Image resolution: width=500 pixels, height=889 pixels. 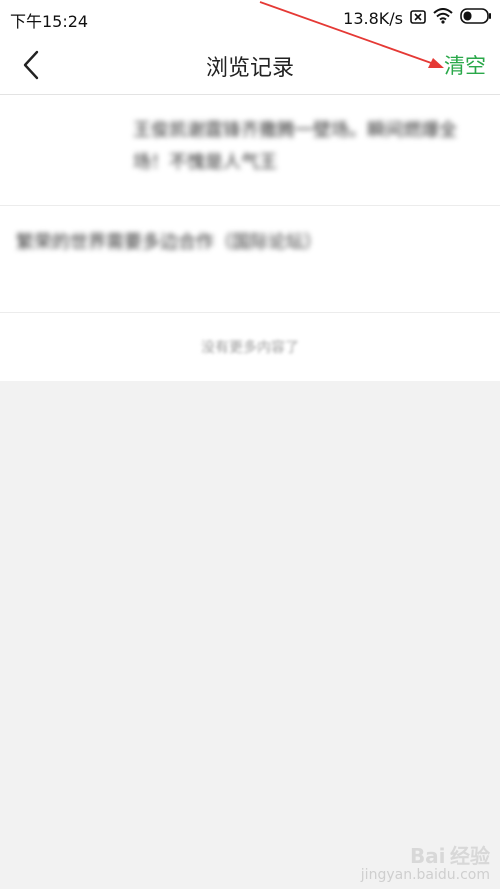 I want to click on network-speed: 13.8K/s, so click(x=373, y=18).